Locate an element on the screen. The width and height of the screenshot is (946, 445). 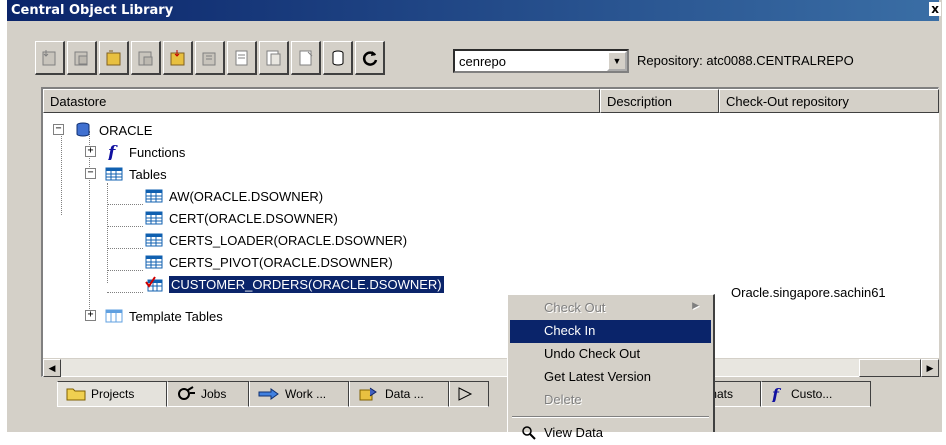
tab-transforms is located at coordinates (469, 394).